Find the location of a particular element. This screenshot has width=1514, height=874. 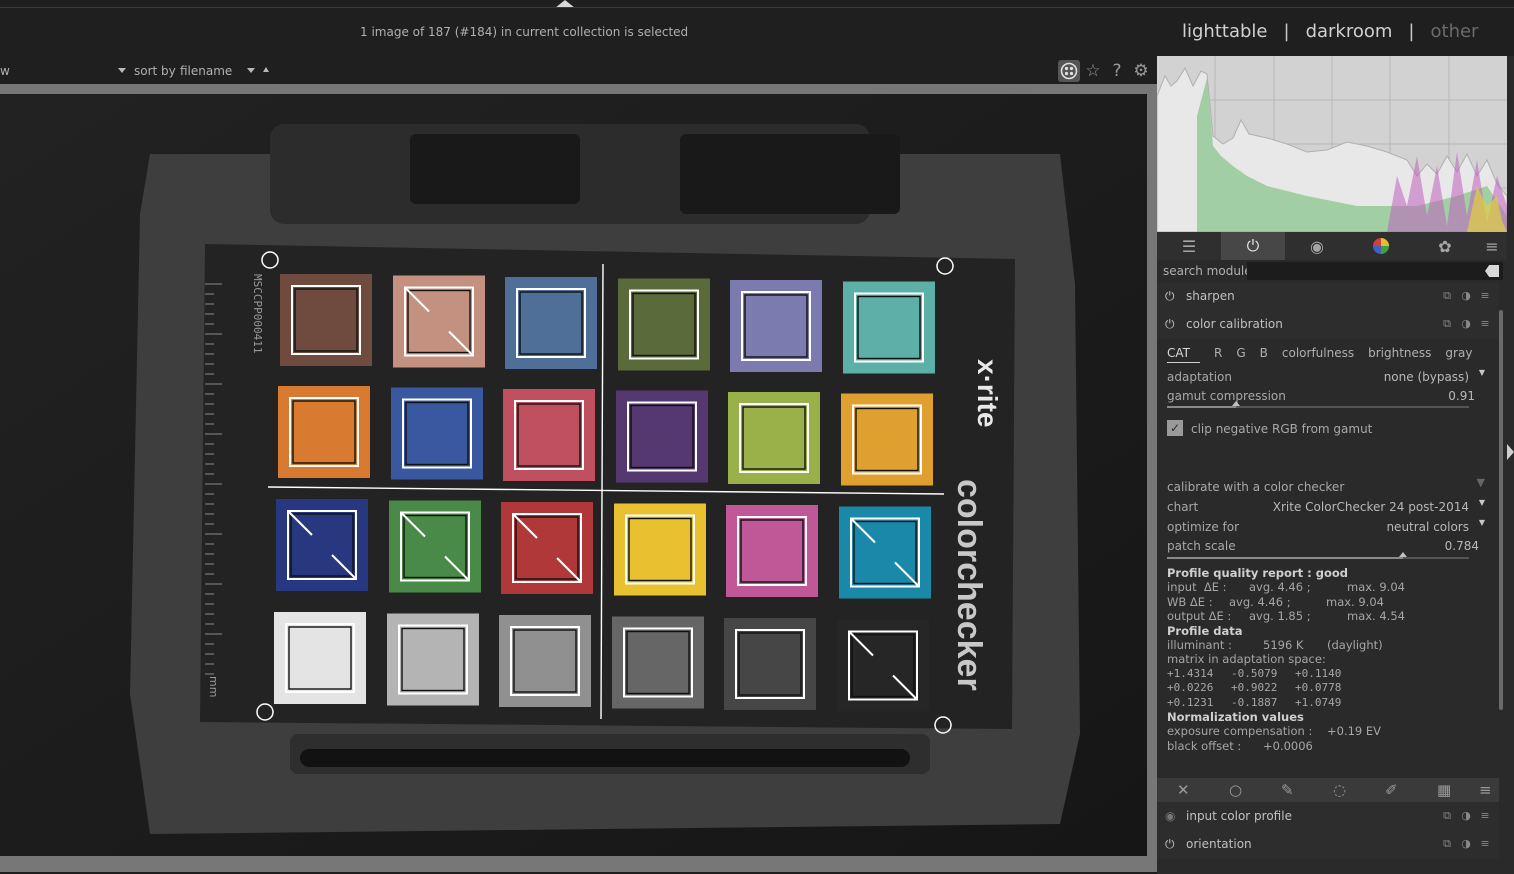

collapse-right-panel-arrow is located at coordinates (1510, 452).